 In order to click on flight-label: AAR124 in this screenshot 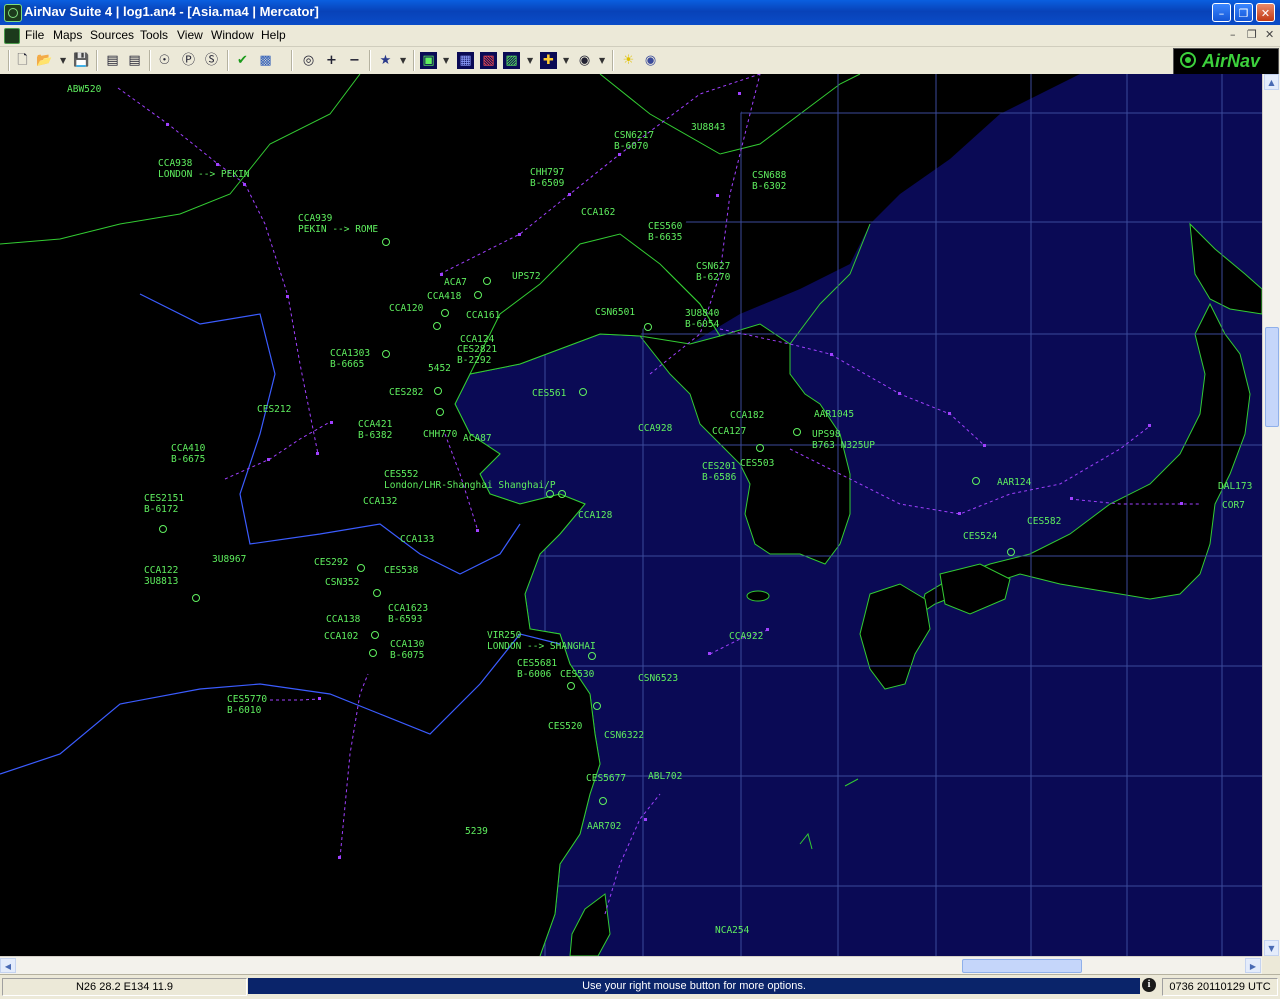, I will do `click(1014, 482)`.